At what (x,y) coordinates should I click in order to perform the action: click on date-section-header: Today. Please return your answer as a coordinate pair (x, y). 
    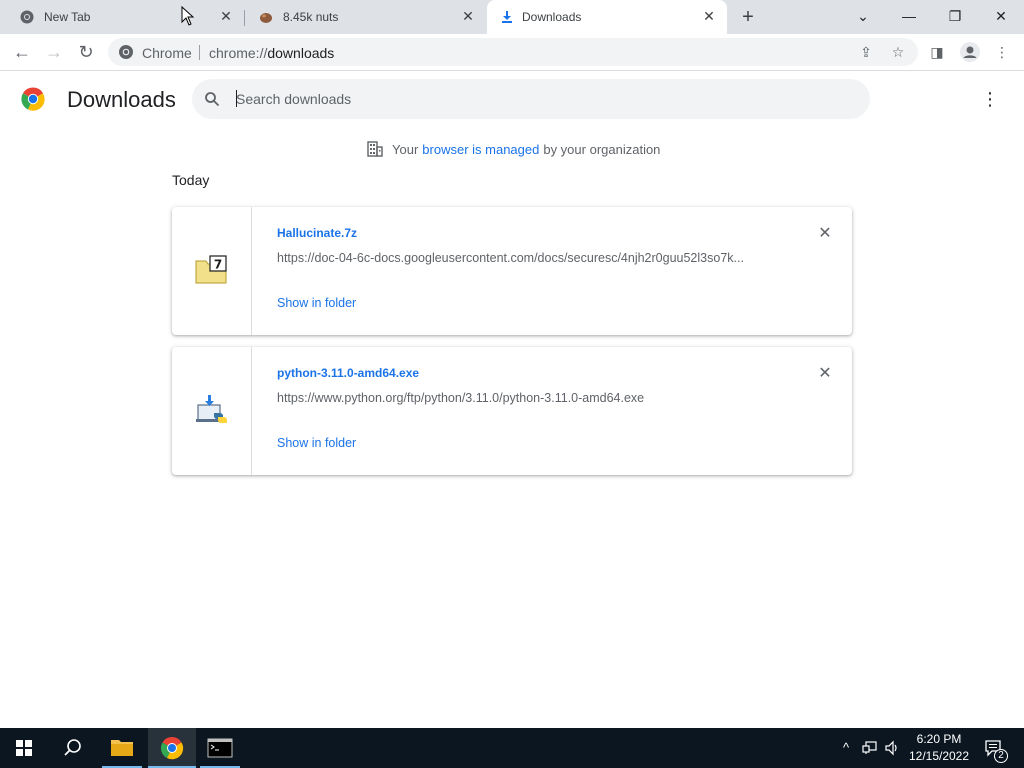
    Looking at the image, I should click on (191, 180).